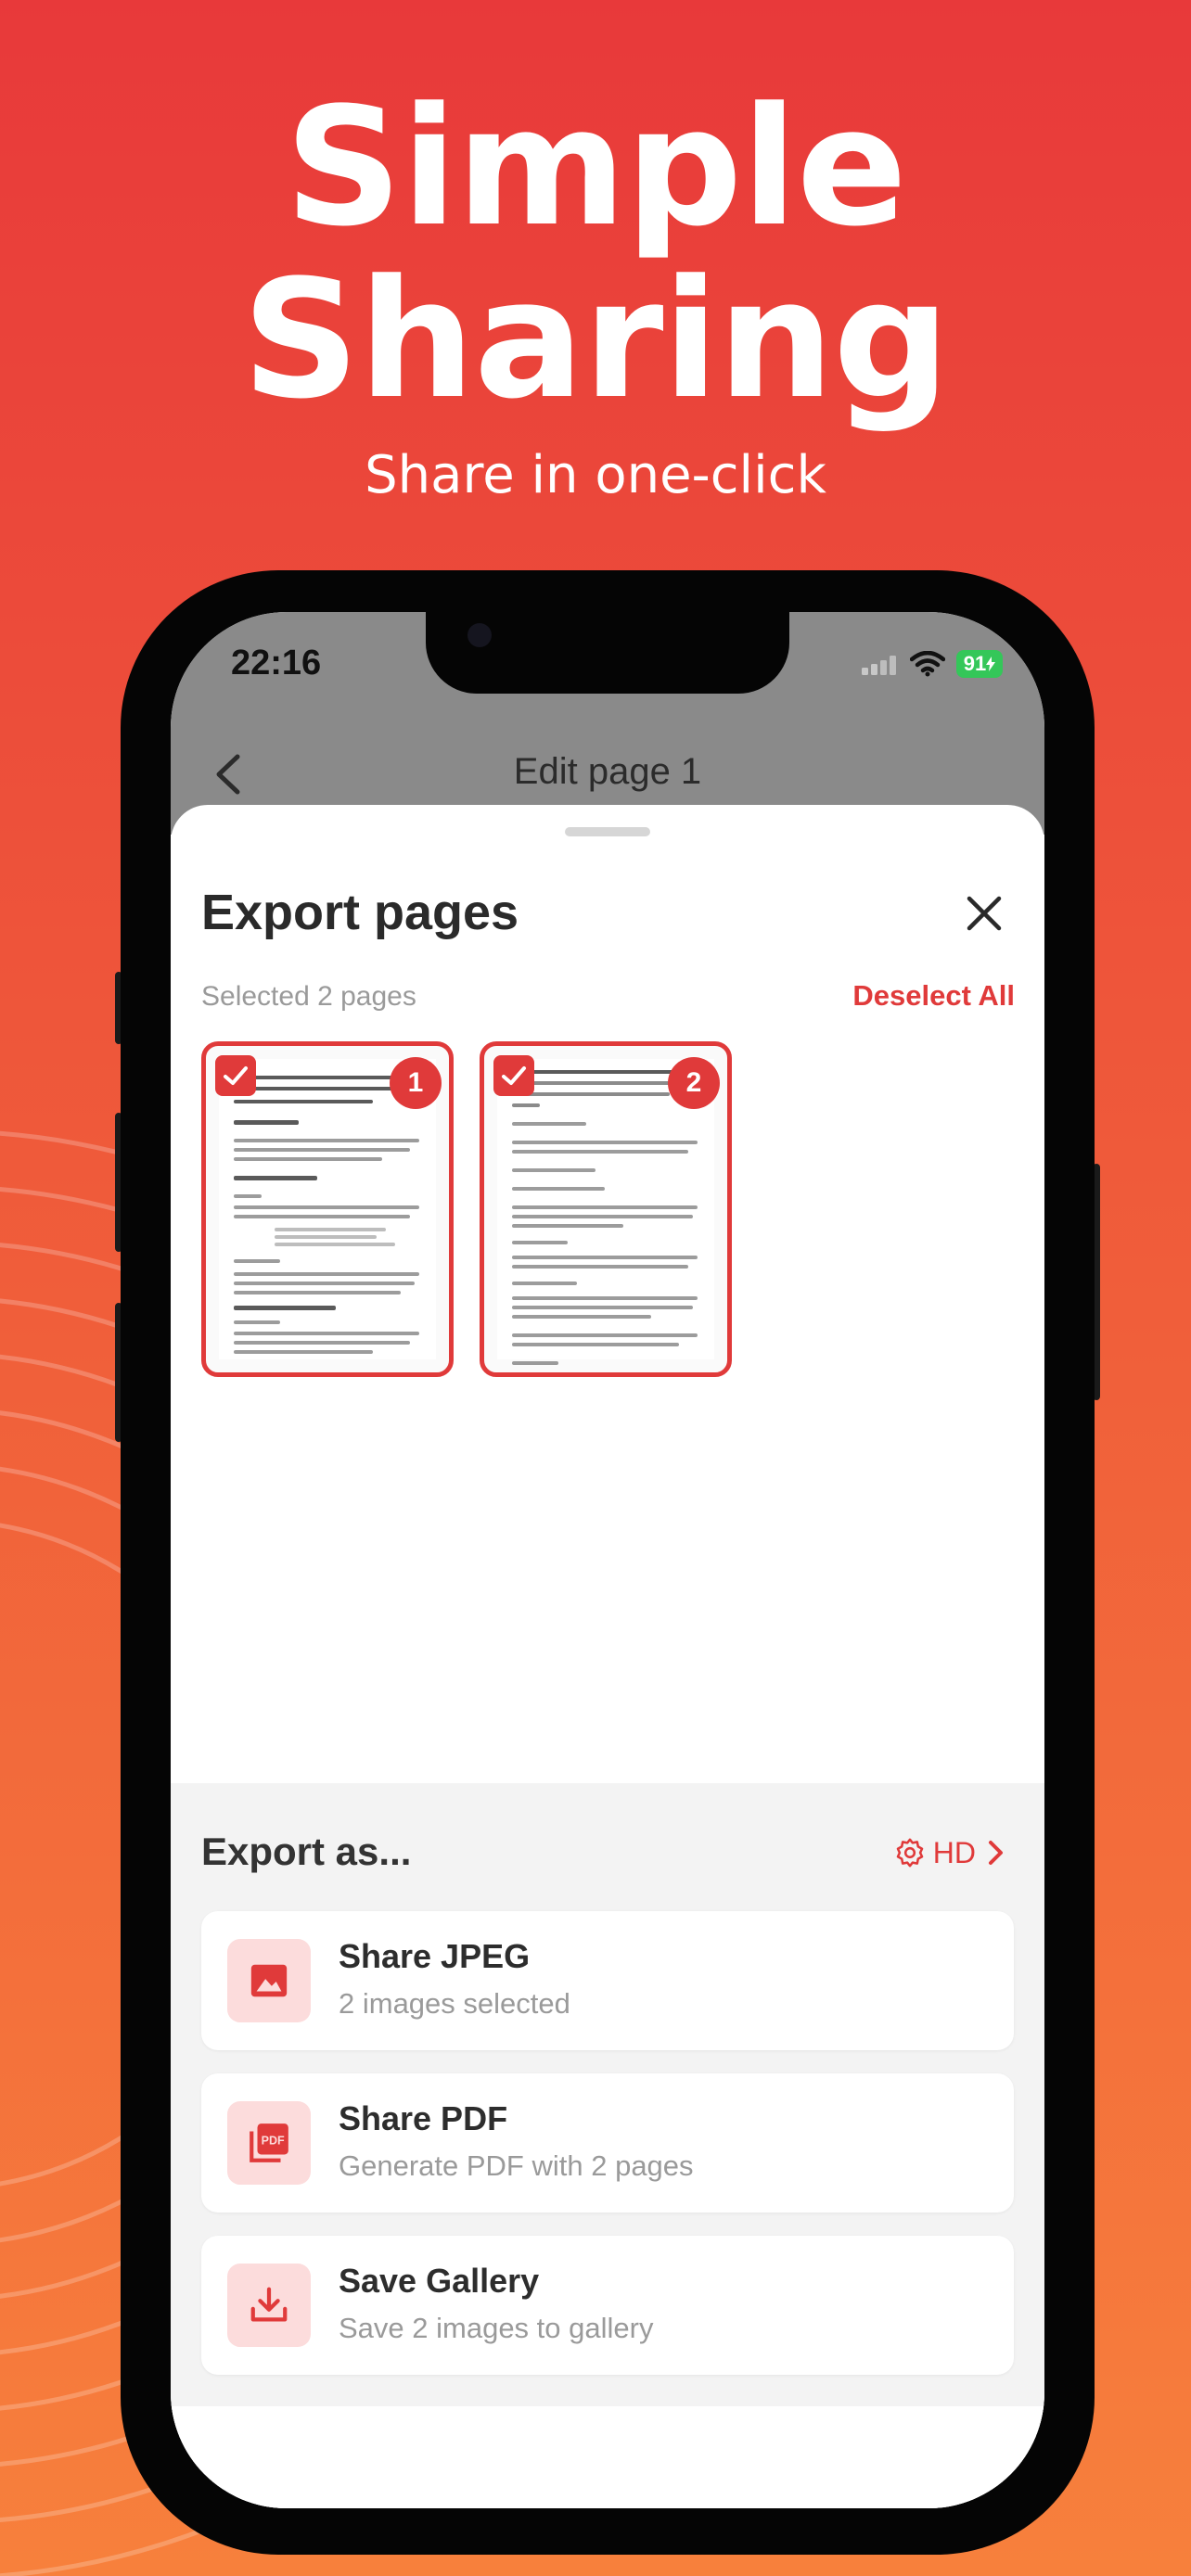 The height and width of the screenshot is (2576, 1191). Describe the element at coordinates (607, 2305) in the screenshot. I see `save-gallery-option: Save Gallery Save 2 images to gallery` at that location.